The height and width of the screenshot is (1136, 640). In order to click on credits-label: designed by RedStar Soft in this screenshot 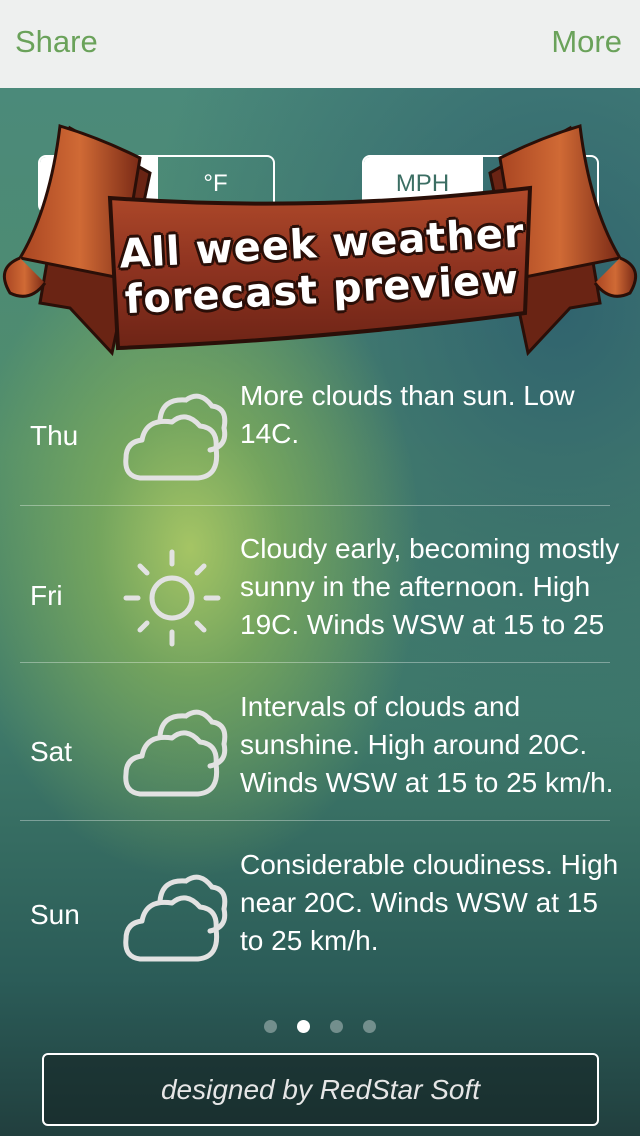, I will do `click(320, 1089)`.